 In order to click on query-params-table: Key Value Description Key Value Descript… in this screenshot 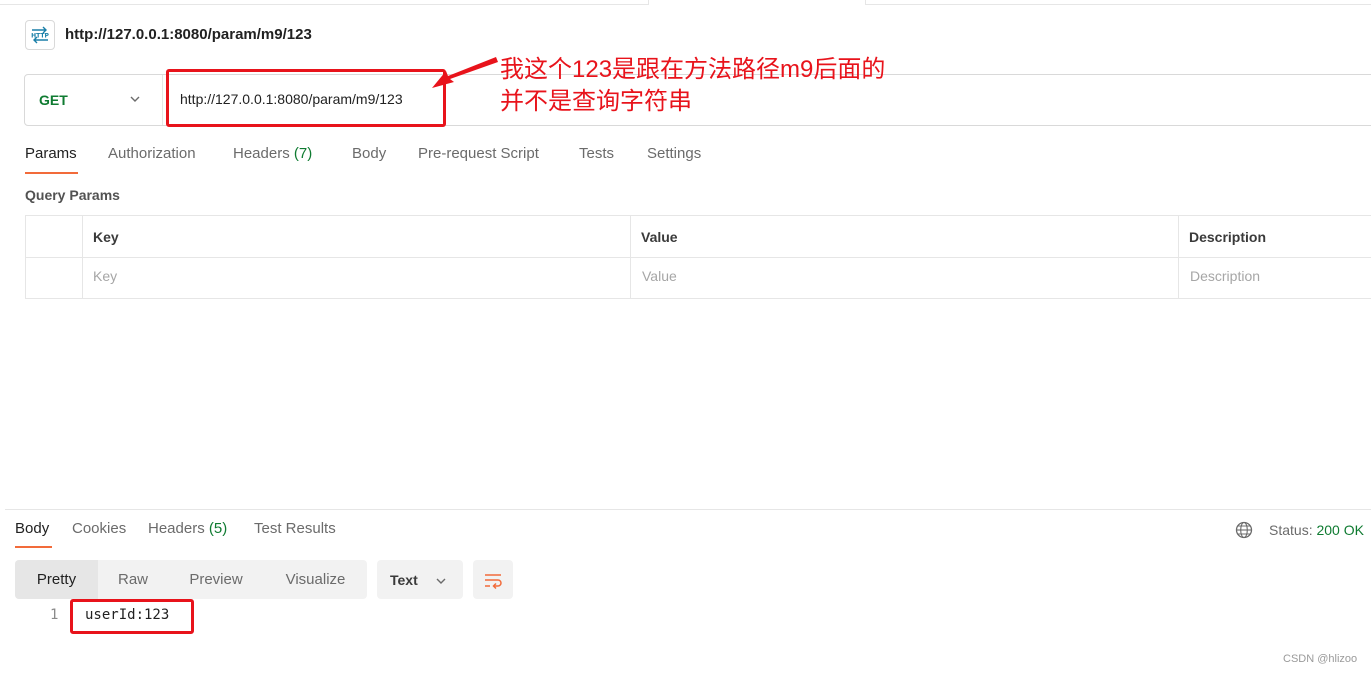, I will do `click(698, 257)`.